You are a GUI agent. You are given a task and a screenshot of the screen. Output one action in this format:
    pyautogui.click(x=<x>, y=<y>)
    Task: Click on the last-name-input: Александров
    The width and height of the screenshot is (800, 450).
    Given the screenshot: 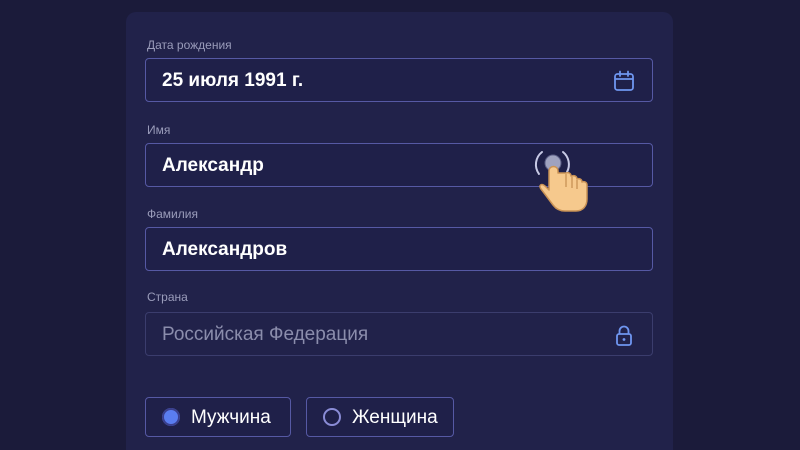 What is the action you would take?
    pyautogui.click(x=399, y=249)
    